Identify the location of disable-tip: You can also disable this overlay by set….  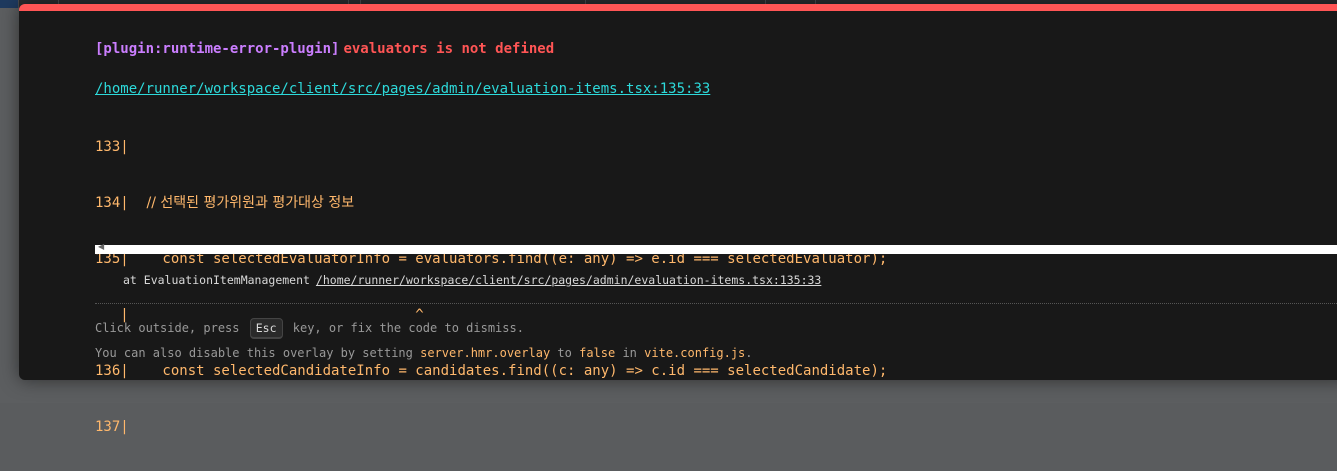
(424, 353).